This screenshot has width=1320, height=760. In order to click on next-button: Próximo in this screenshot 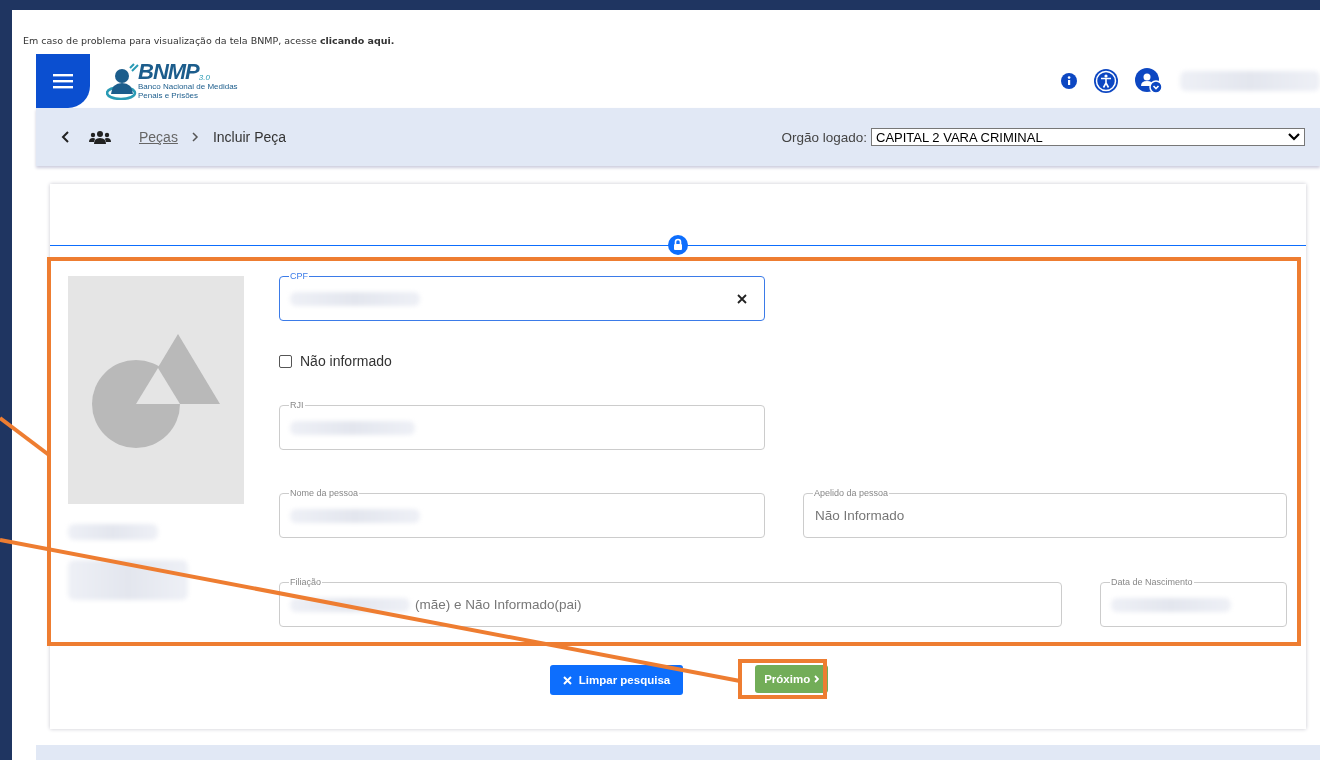, I will do `click(792, 679)`.